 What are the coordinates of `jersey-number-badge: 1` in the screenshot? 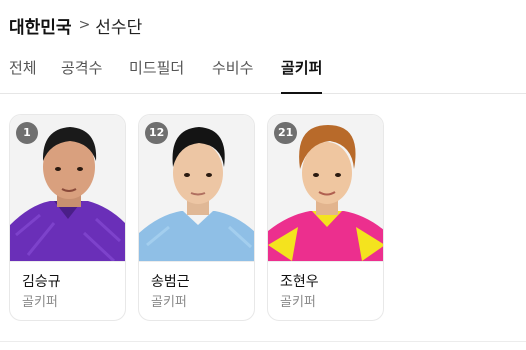 It's located at (27, 133).